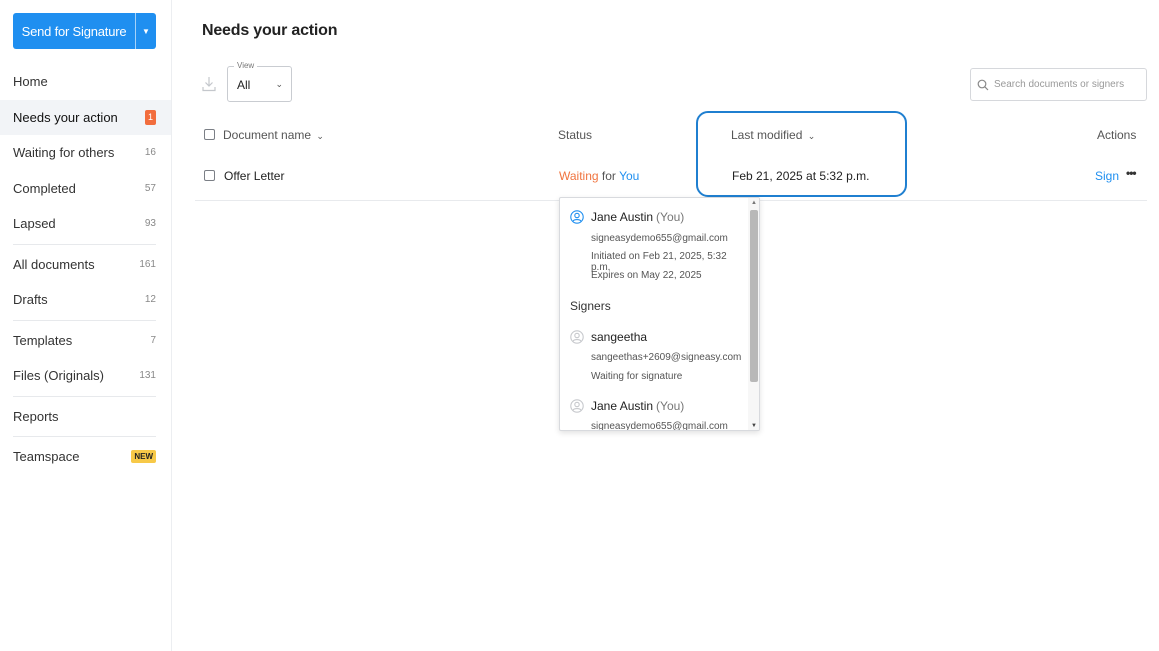 This screenshot has height=651, width=1159. I want to click on new-badge: NEW, so click(143, 457).